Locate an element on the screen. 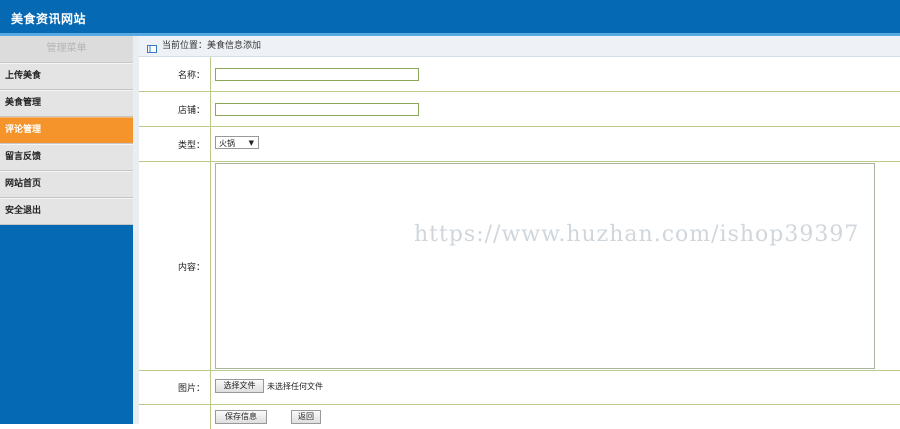 The height and width of the screenshot is (429, 900). breadcrumb: 当前位置：美食信息添加 is located at coordinates (519, 46).